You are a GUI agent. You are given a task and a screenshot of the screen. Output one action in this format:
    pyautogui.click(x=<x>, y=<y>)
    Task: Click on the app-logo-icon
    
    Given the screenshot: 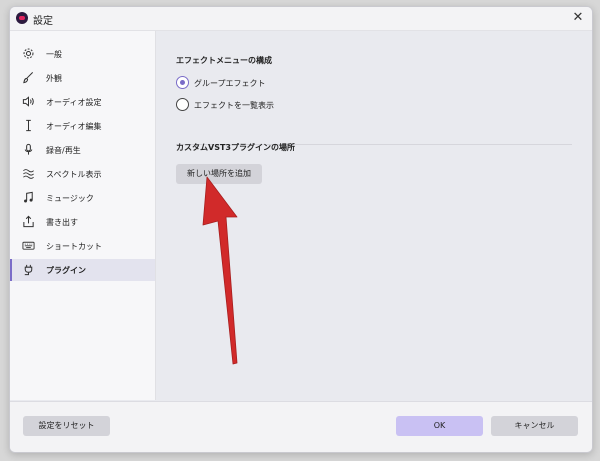 What is the action you would take?
    pyautogui.click(x=22, y=18)
    